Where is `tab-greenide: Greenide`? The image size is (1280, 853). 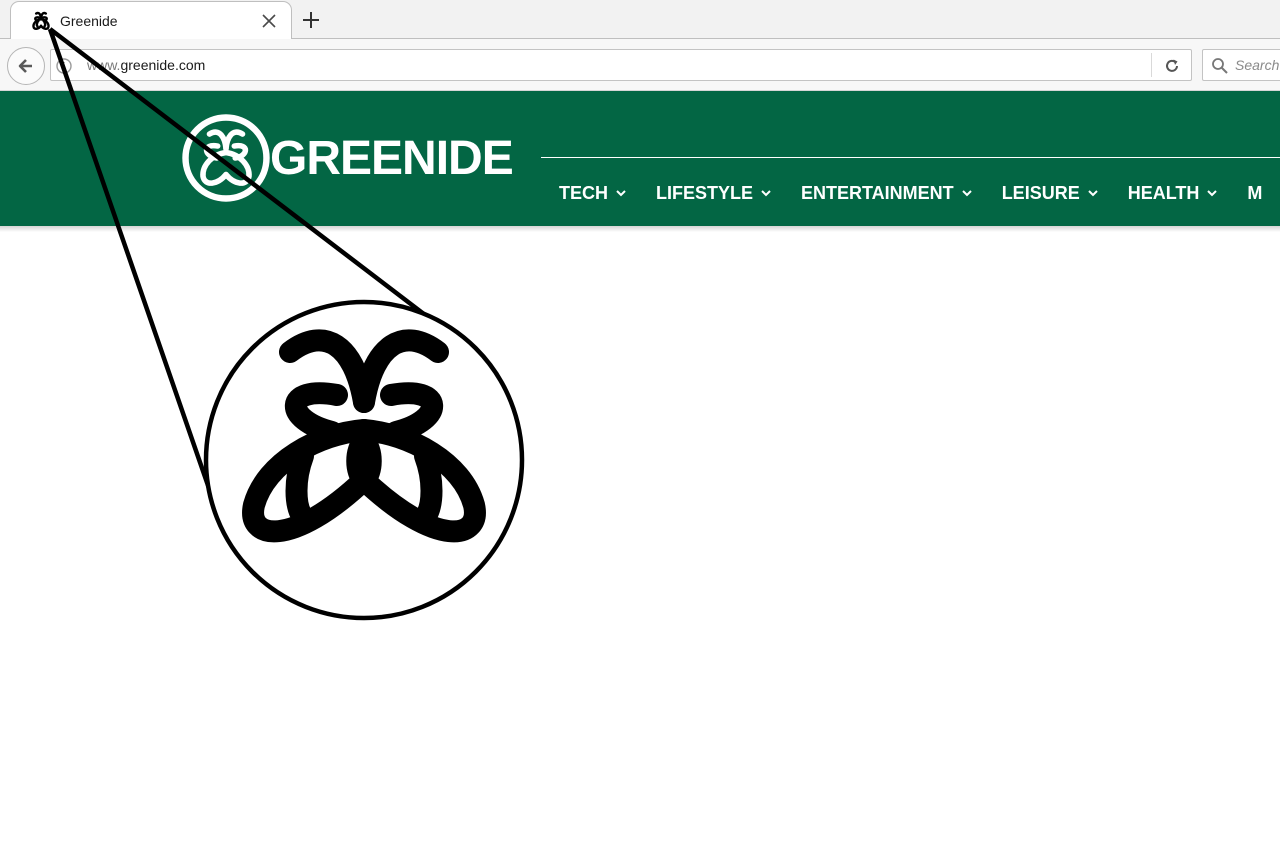 tab-greenide: Greenide is located at coordinates (151, 20).